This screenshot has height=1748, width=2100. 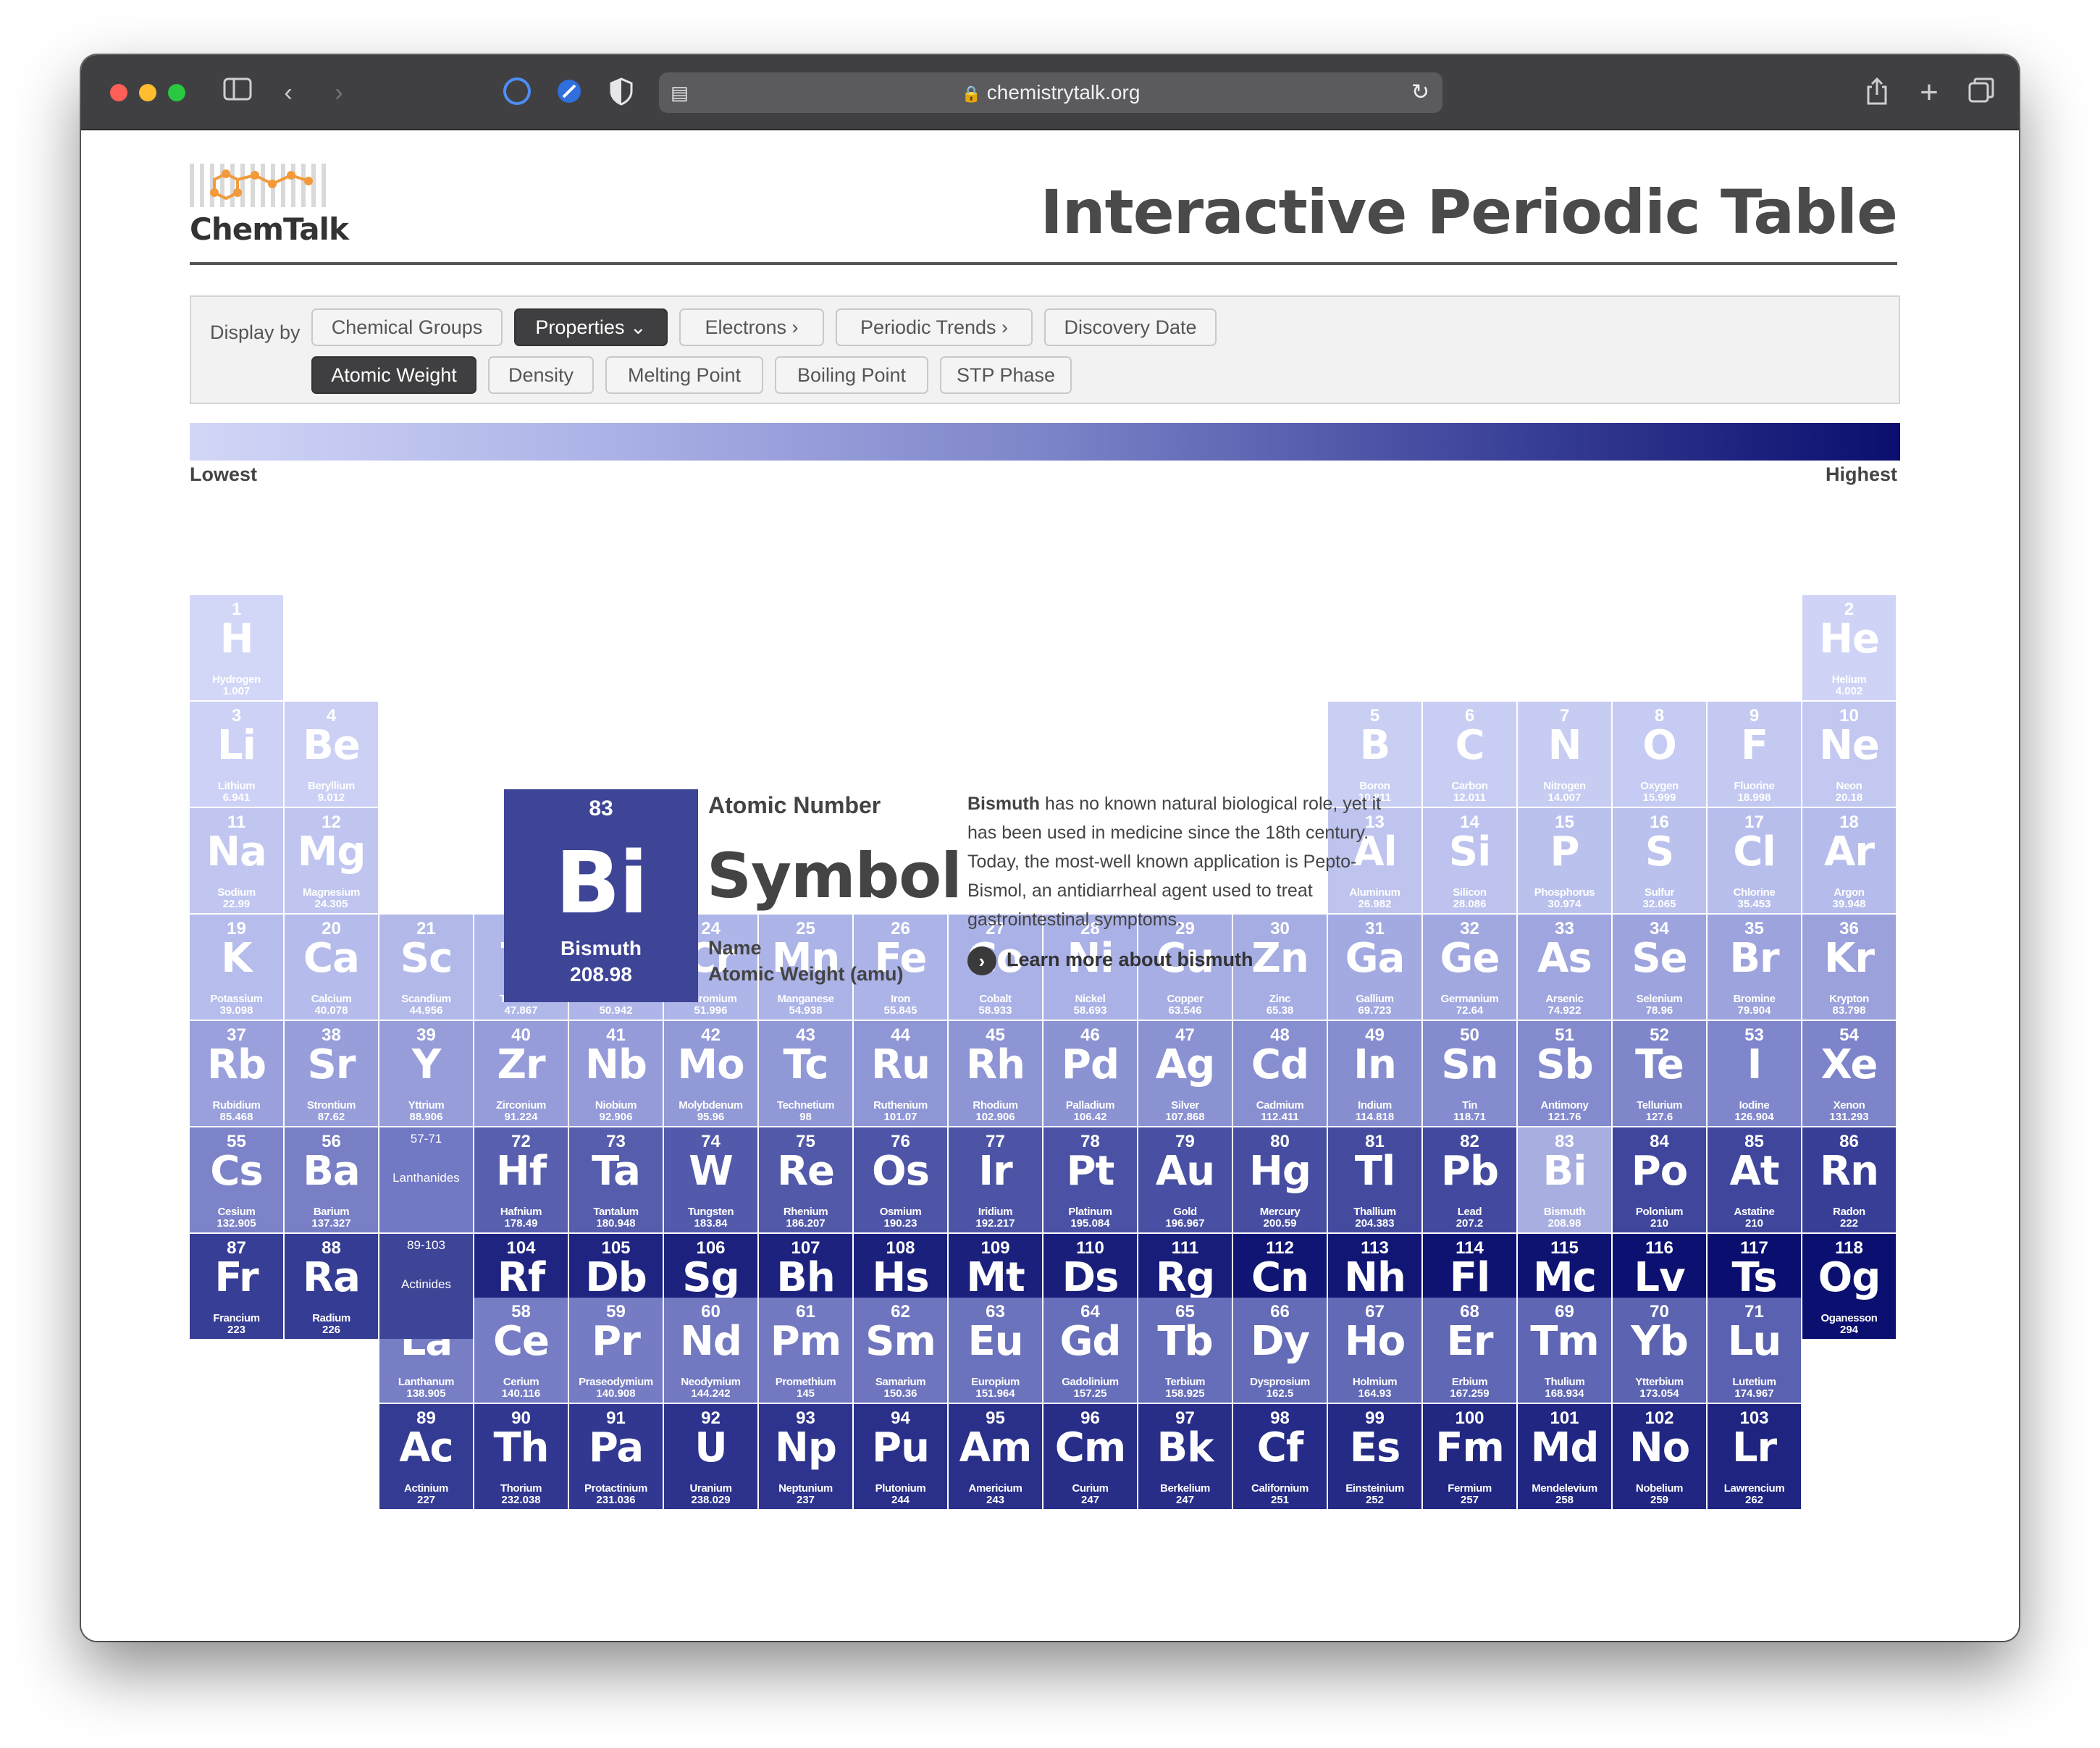 I want to click on element-tile-lead: 82 Pb Lead 207.2, so click(x=1469, y=1179).